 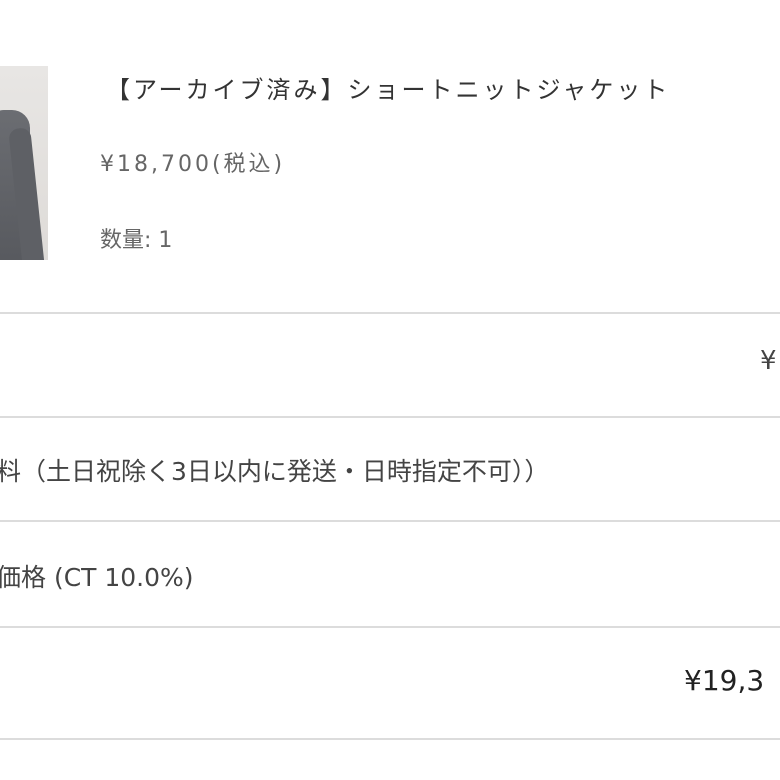 I want to click on subtotal-value: ¥, so click(x=768, y=361).